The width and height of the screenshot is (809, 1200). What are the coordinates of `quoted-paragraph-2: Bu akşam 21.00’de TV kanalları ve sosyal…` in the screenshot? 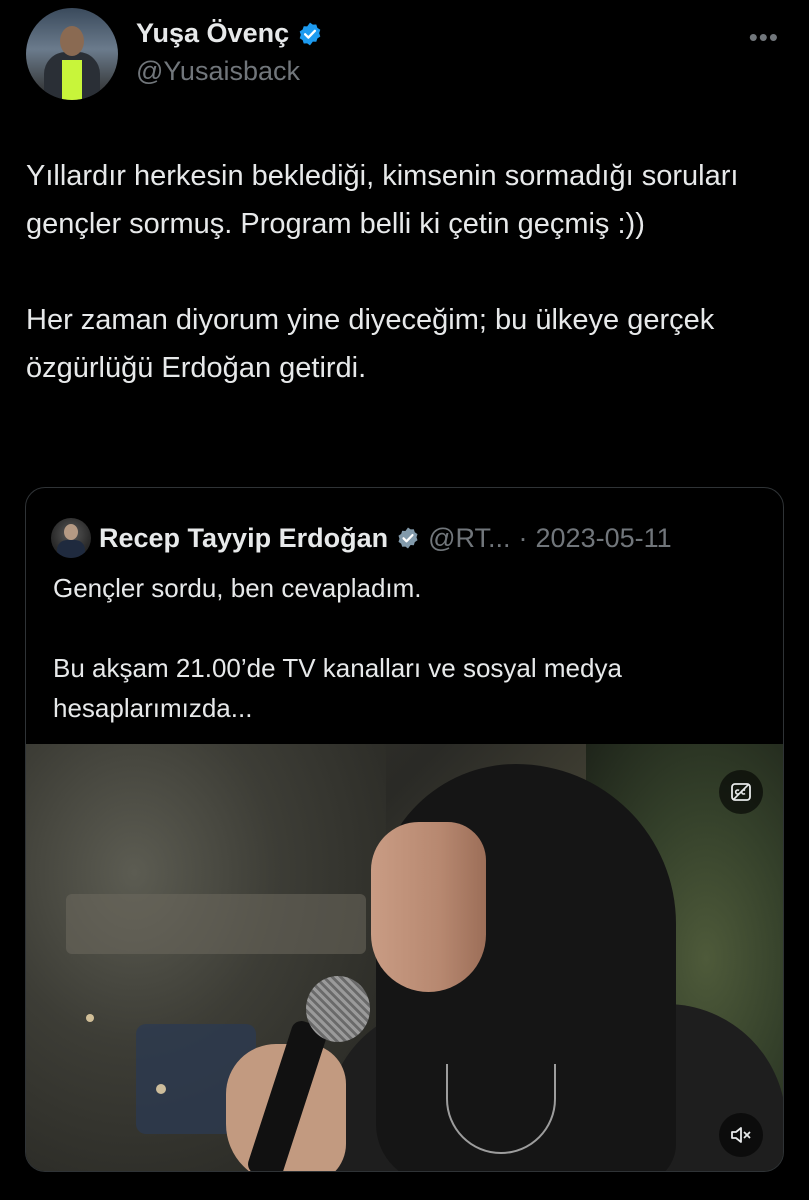 It's located at (337, 688).